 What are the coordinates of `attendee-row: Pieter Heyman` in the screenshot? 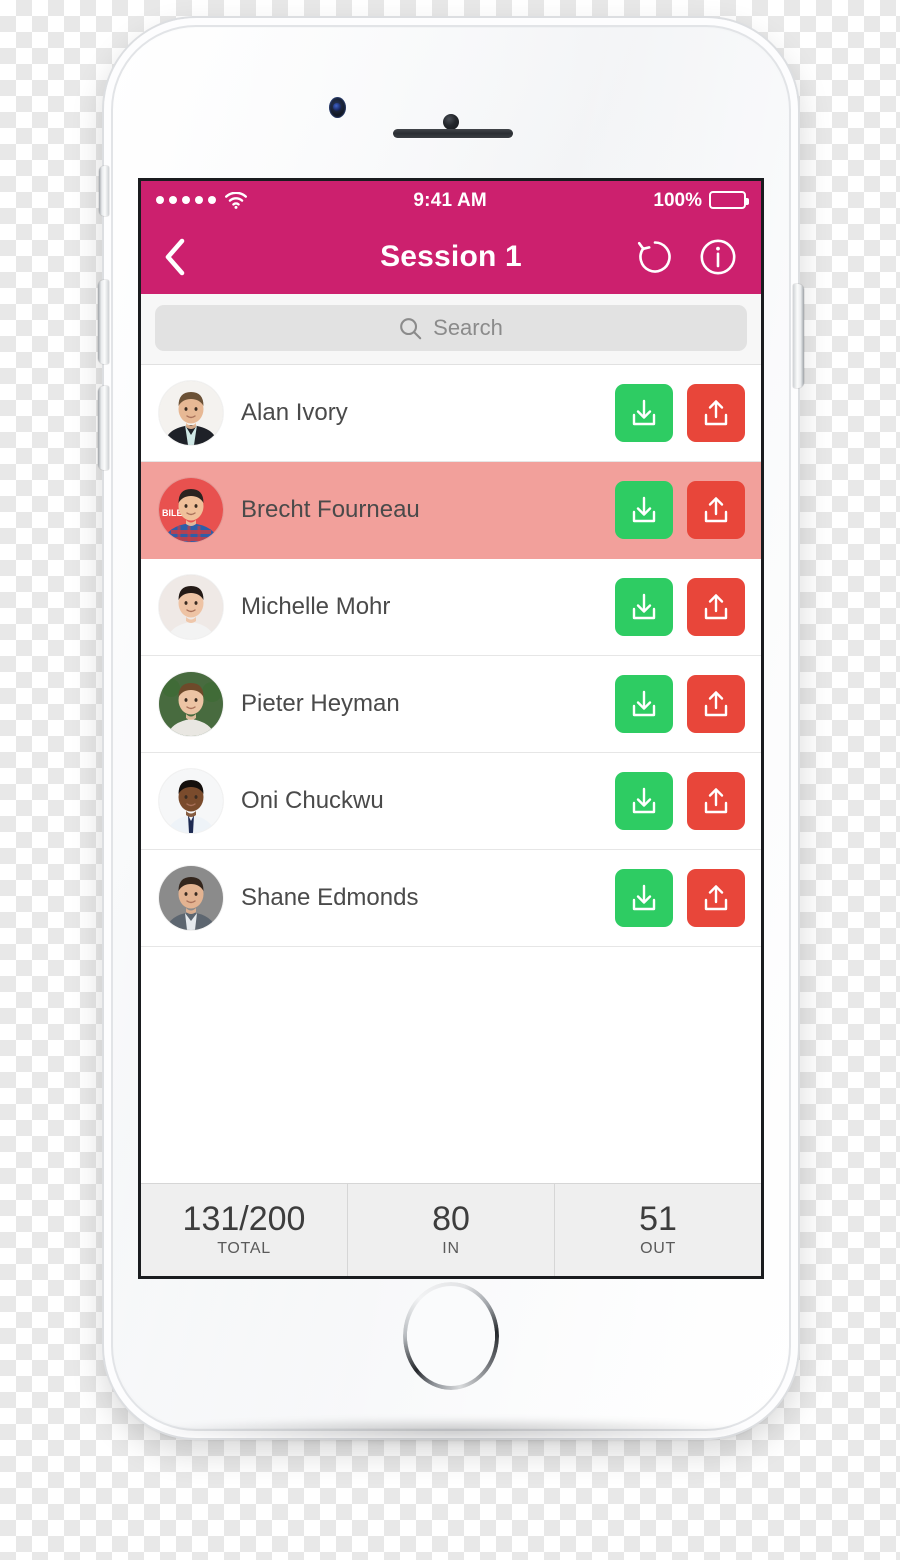 It's located at (451, 704).